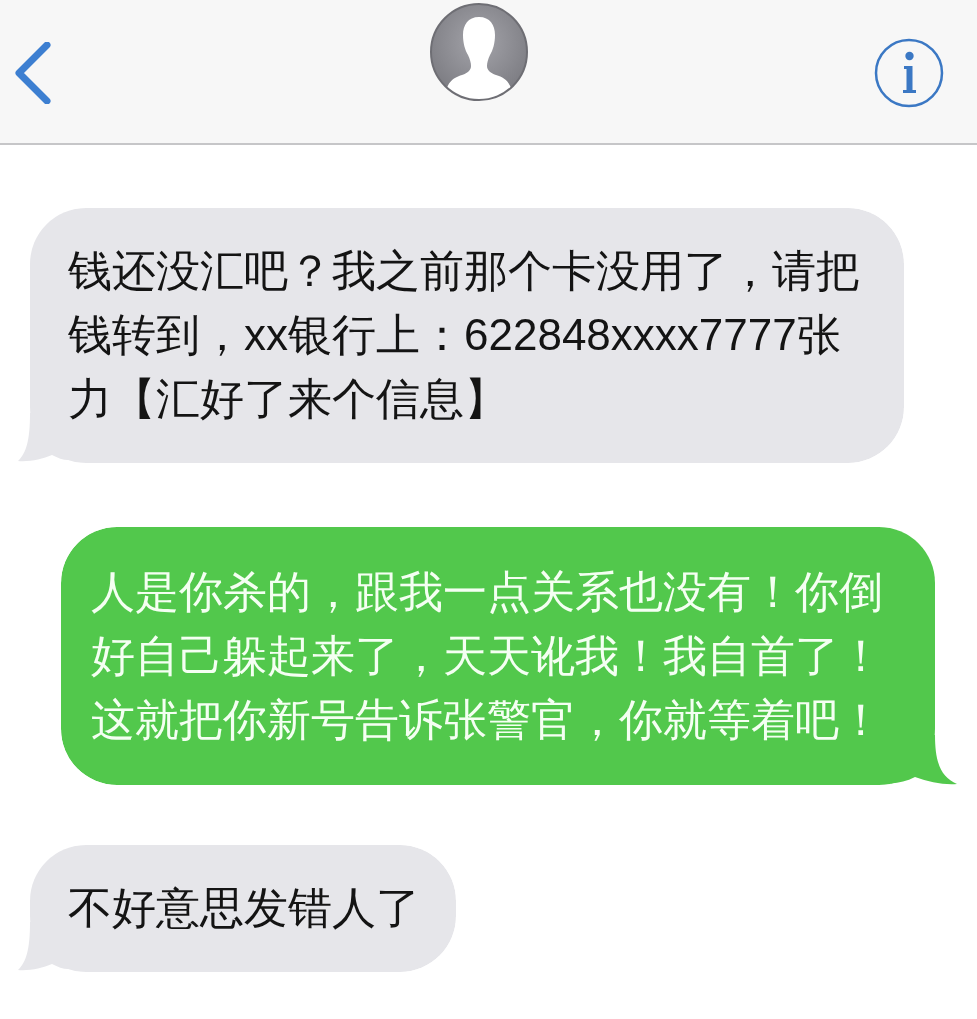  I want to click on chevron-left-icon, so click(32, 72).